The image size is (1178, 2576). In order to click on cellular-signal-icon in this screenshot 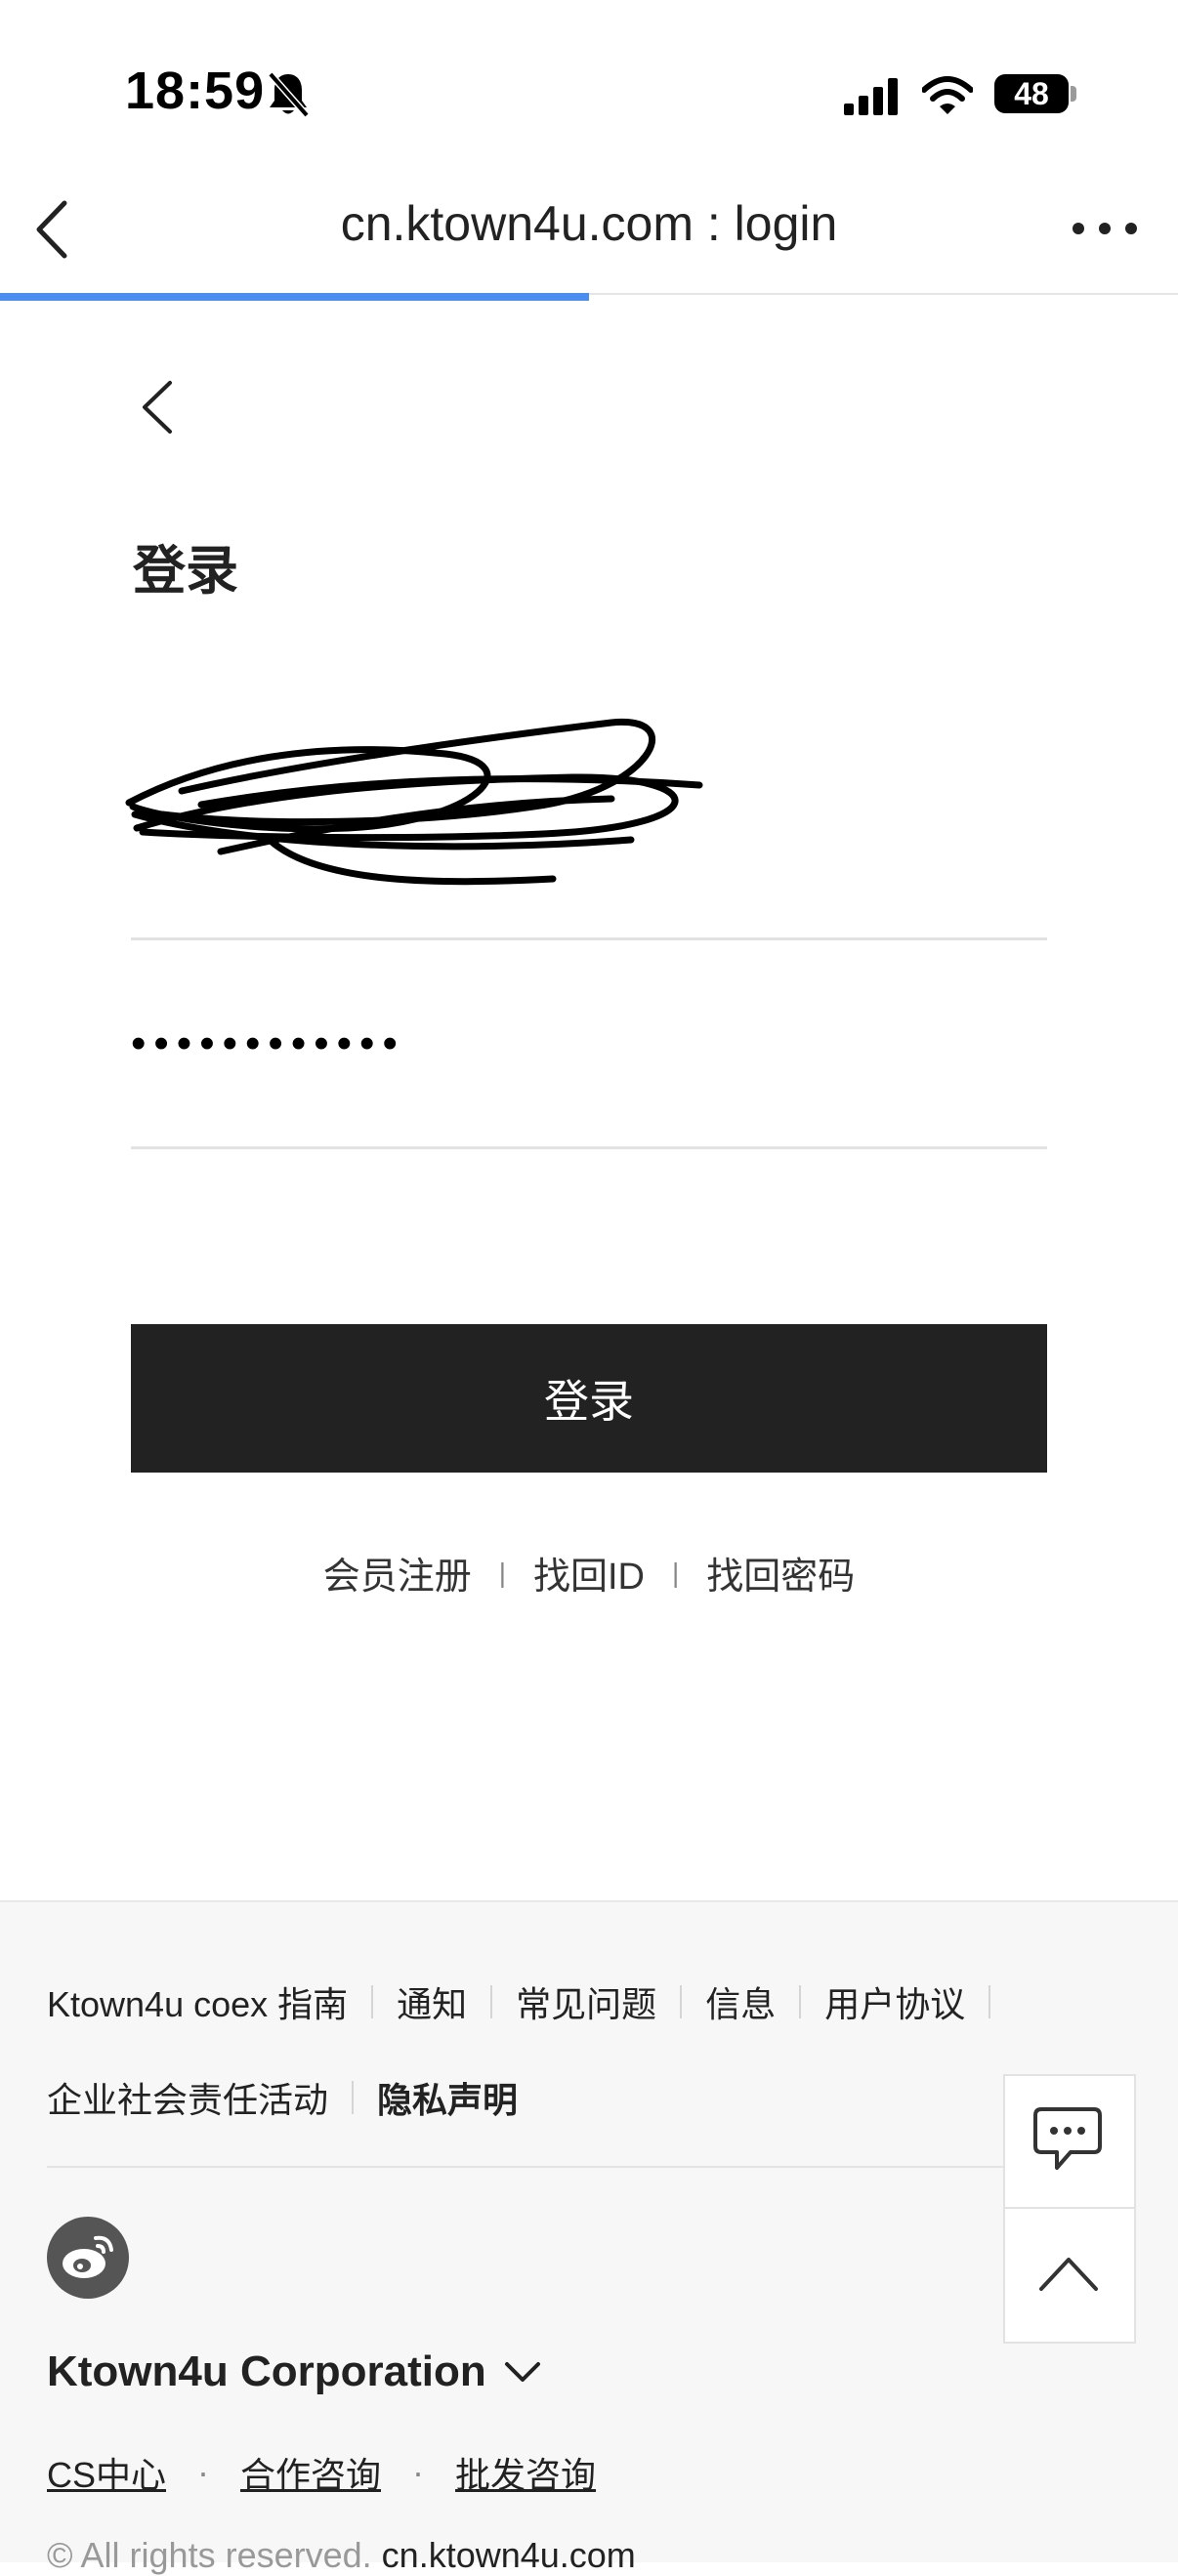, I will do `click(872, 96)`.